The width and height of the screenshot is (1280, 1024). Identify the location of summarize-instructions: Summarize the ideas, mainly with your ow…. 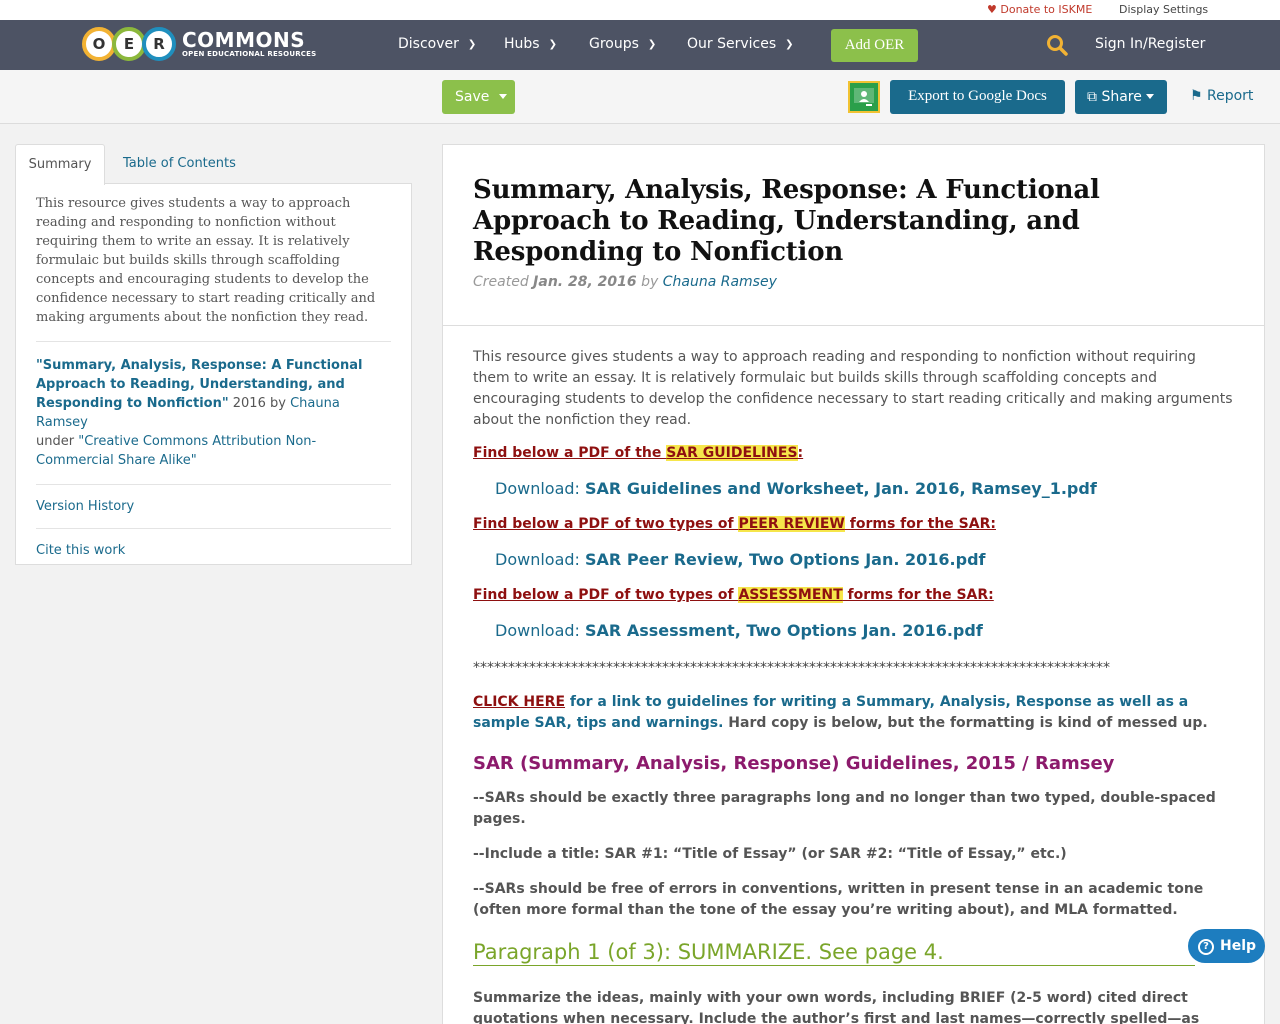
(836, 1007).